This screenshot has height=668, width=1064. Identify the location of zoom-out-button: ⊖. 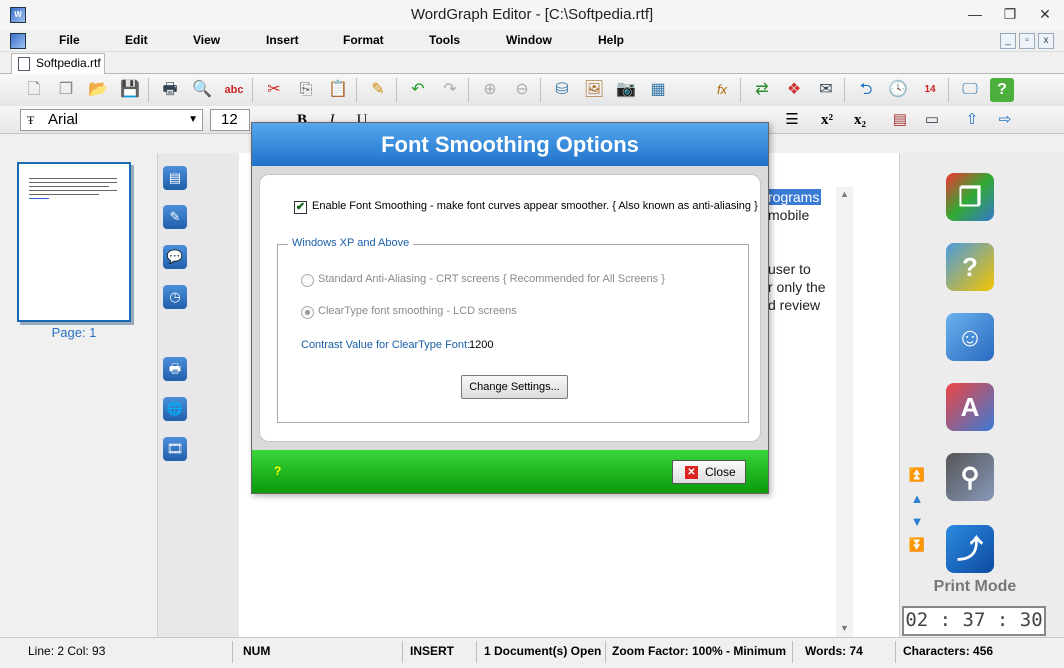
(522, 90).